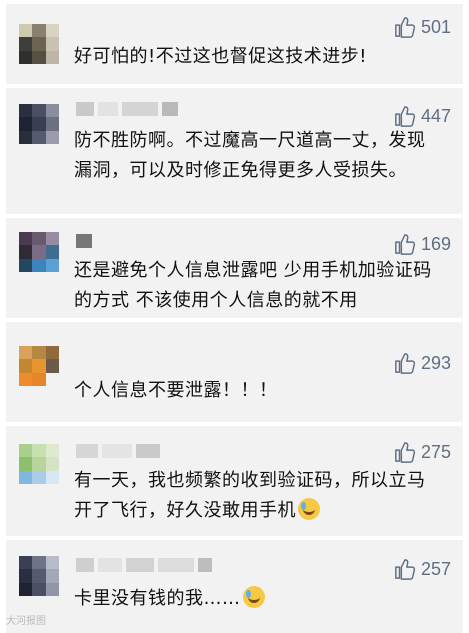 Image resolution: width=469 pixels, height=633 pixels. I want to click on like-button: 501, so click(422, 27).